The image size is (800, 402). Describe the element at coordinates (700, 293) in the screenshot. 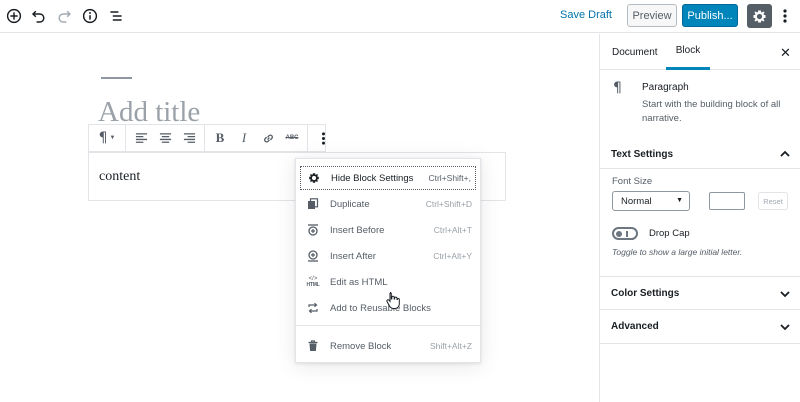

I see `panel-color-settings-toggle: Color Settings` at that location.